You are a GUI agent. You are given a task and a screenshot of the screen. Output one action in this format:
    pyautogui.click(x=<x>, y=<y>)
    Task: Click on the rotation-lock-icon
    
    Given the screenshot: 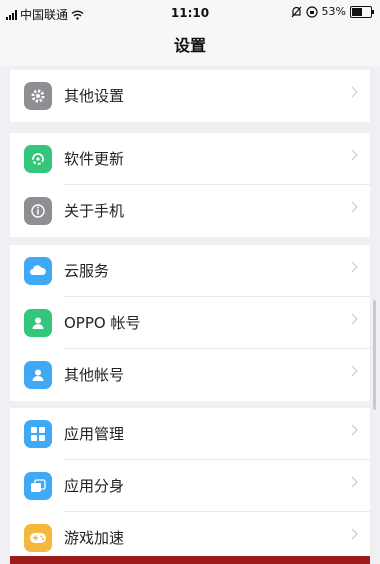 What is the action you would take?
    pyautogui.click(x=311, y=11)
    